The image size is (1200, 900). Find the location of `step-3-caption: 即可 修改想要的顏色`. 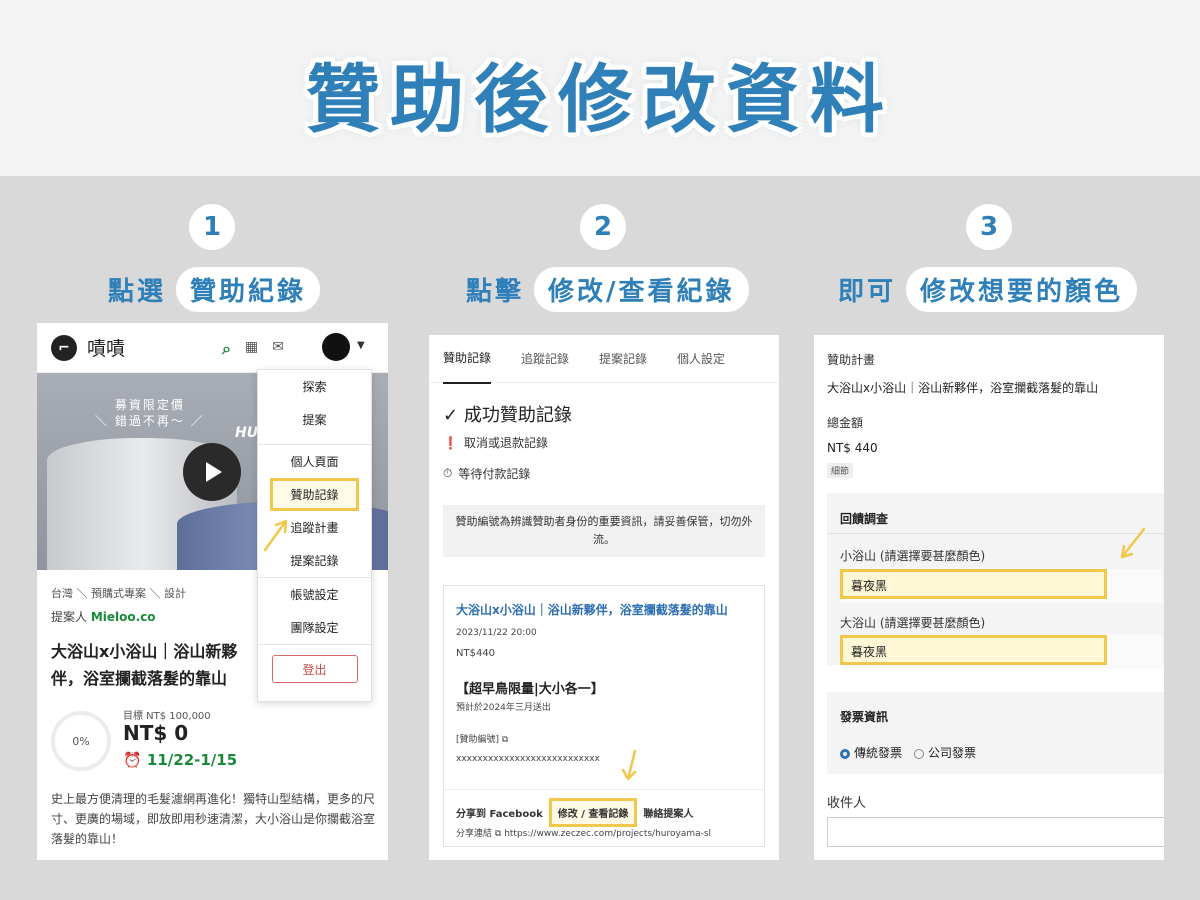

step-3-caption: 即可 修改想要的顏色 is located at coordinates (988, 289).